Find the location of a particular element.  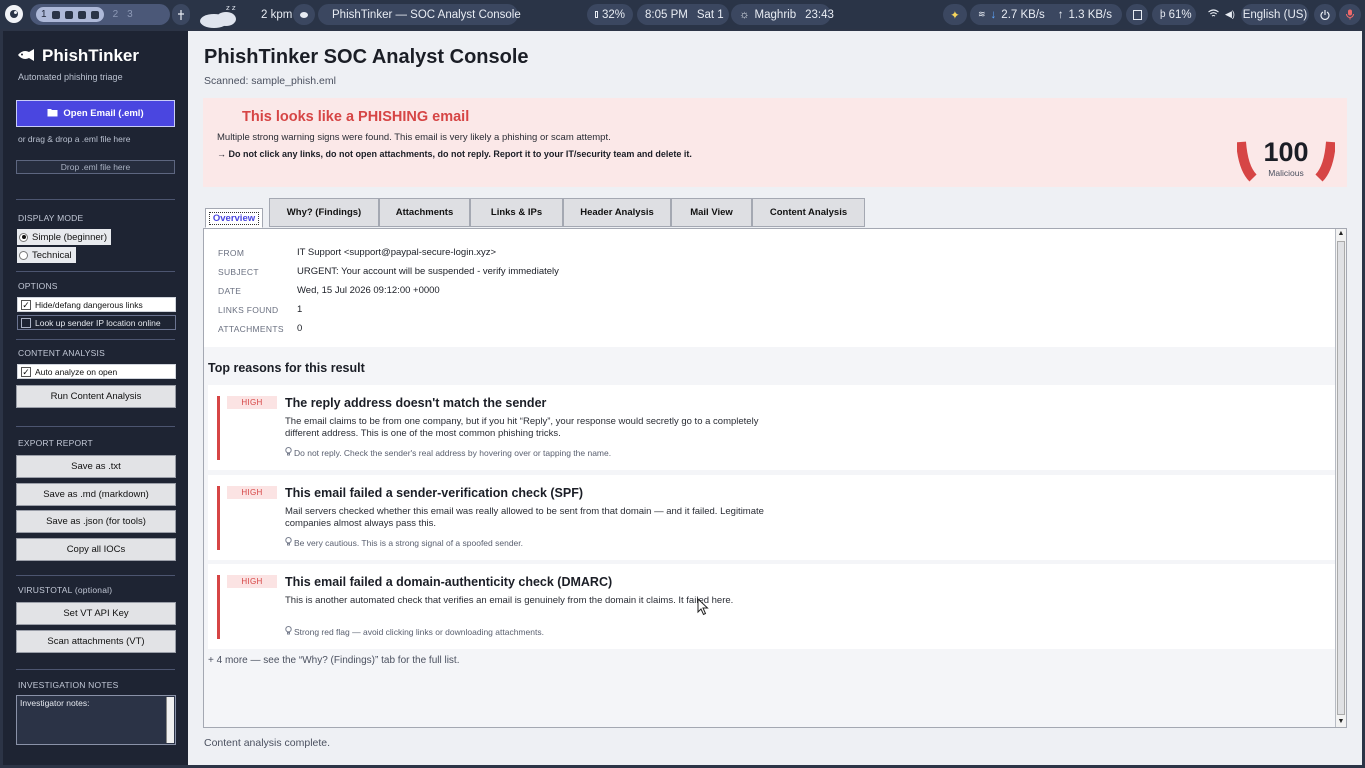

active-window-title: PhishTinker — SOC Analyst Console is located at coordinates (419, 14).